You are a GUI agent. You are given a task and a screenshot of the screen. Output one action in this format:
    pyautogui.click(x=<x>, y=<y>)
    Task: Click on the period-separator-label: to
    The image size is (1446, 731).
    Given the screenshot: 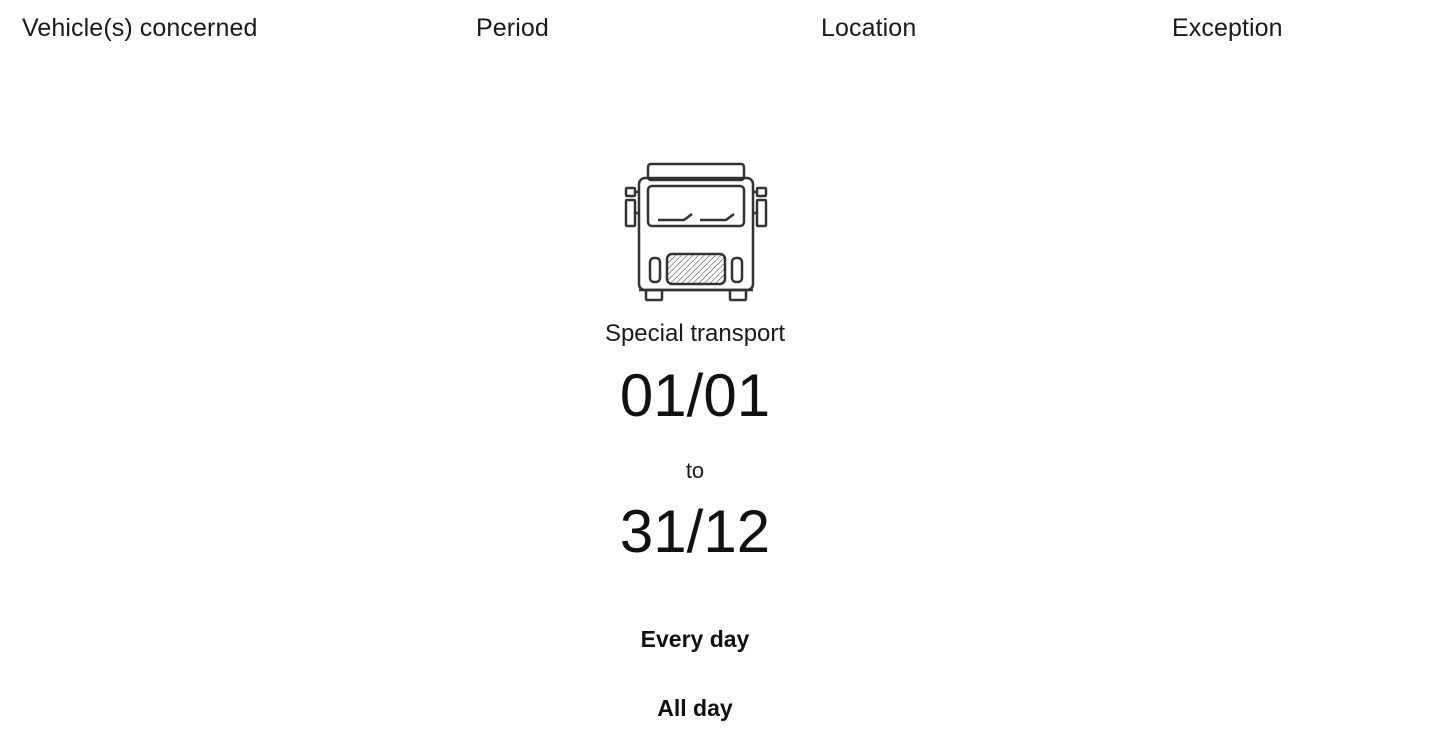 What is the action you would take?
    pyautogui.click(x=695, y=470)
    